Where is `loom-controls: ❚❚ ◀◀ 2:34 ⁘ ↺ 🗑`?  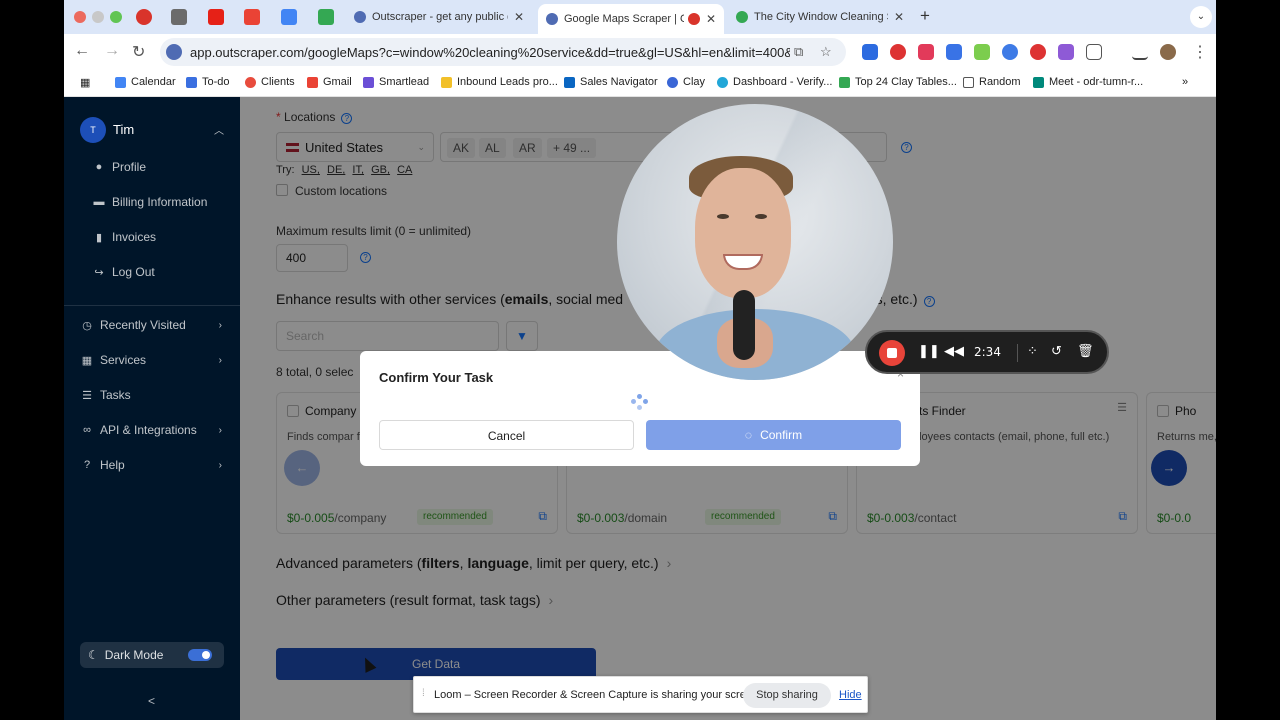 loom-controls: ❚❚ ◀◀ 2:34 ⁘ ↺ 🗑 is located at coordinates (987, 352).